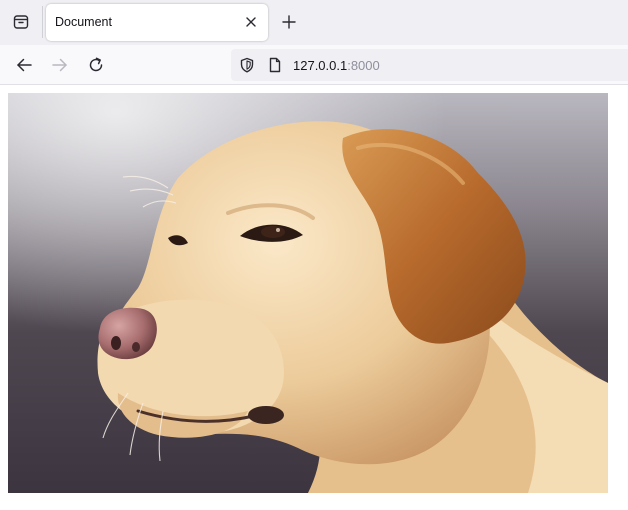 The image size is (628, 510). I want to click on navigation-toolbar: 127.0.0.1:8000, so click(314, 65).